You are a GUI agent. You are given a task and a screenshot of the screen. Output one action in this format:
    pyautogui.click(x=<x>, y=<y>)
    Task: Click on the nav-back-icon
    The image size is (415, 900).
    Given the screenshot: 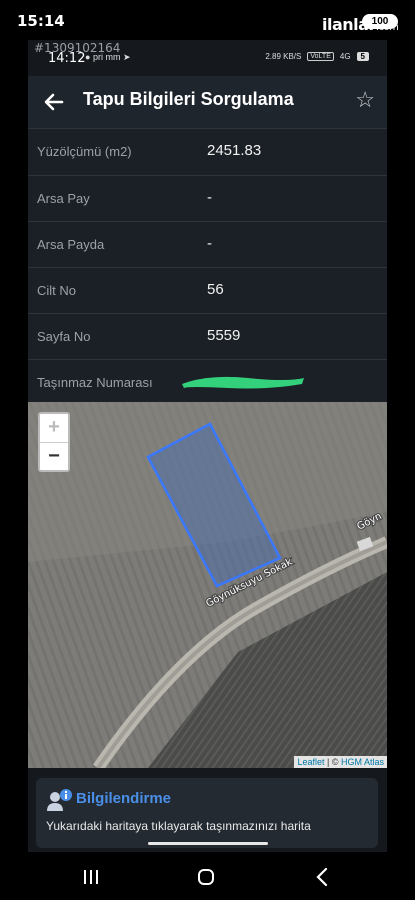 What is the action you would take?
    pyautogui.click(x=322, y=877)
    